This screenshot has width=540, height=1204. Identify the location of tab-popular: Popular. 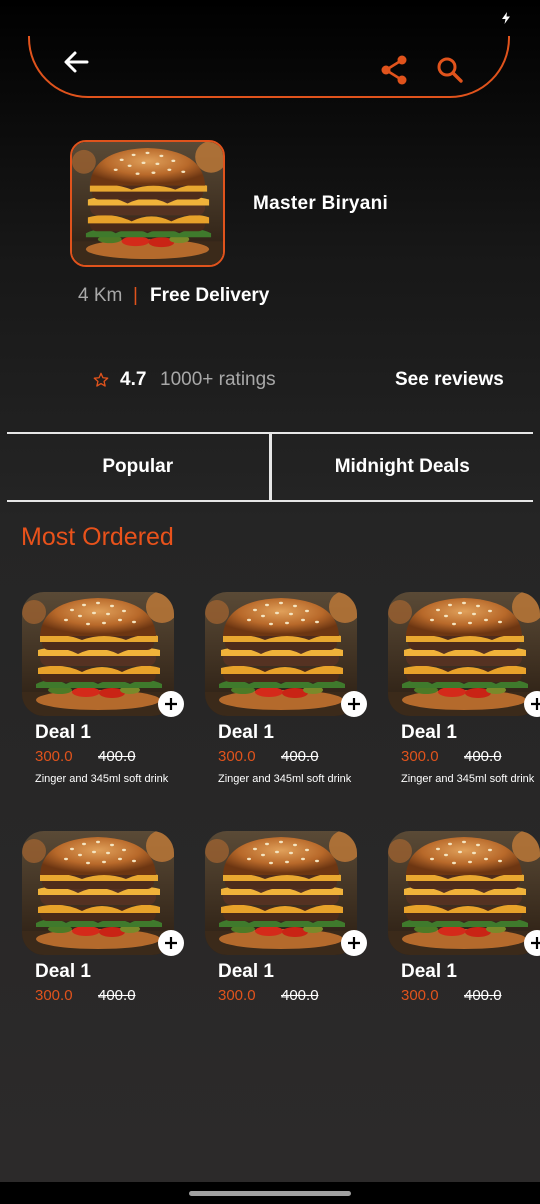
(138, 467).